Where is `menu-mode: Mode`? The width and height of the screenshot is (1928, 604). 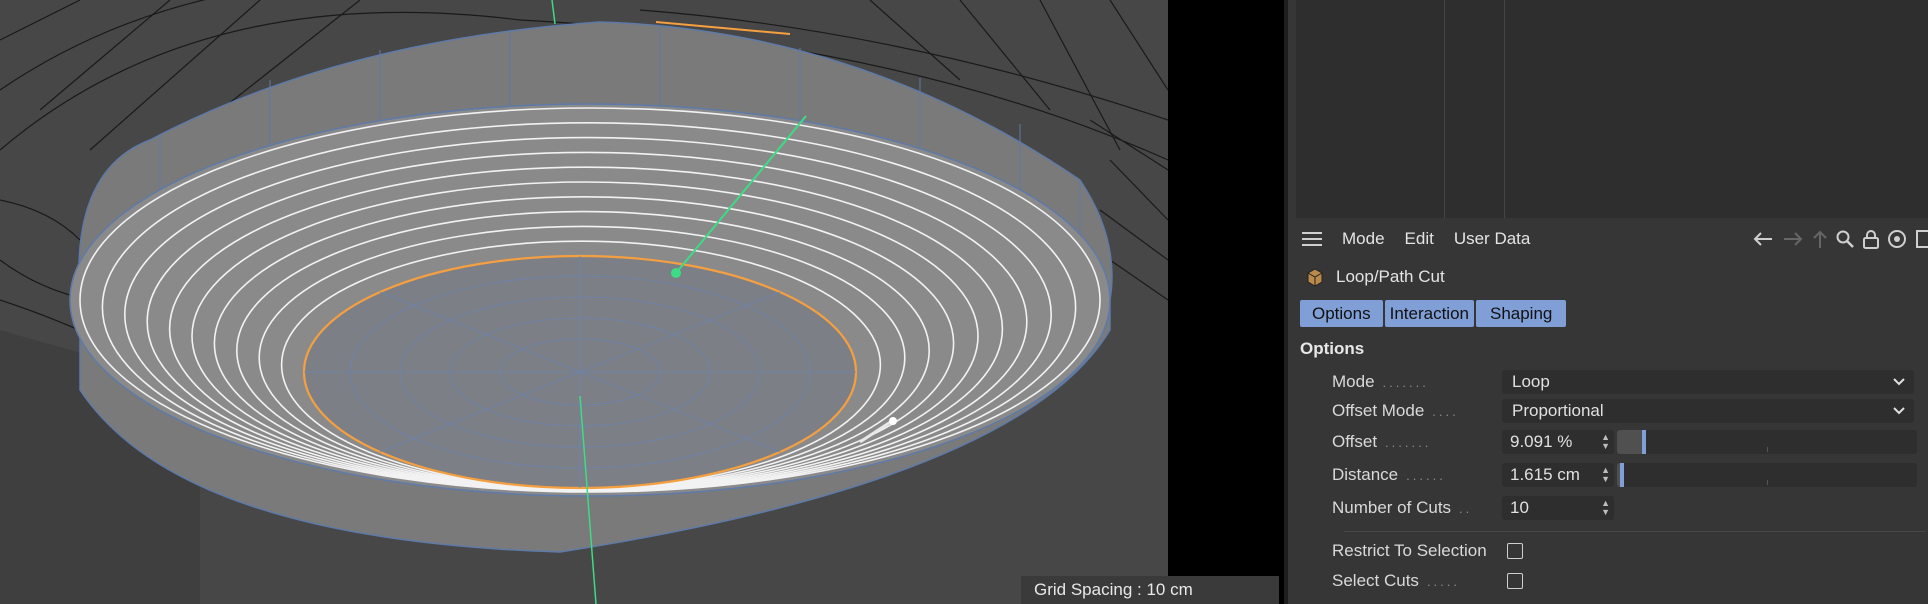 menu-mode: Mode is located at coordinates (1363, 239).